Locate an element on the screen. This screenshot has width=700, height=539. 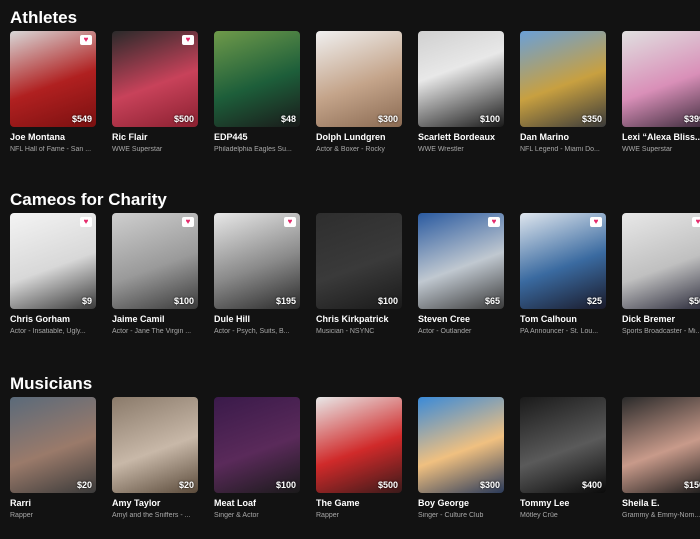
talent-card: $399 Lexi “Alexa Bliss... WWE Superstar is located at coordinates (661, 101).